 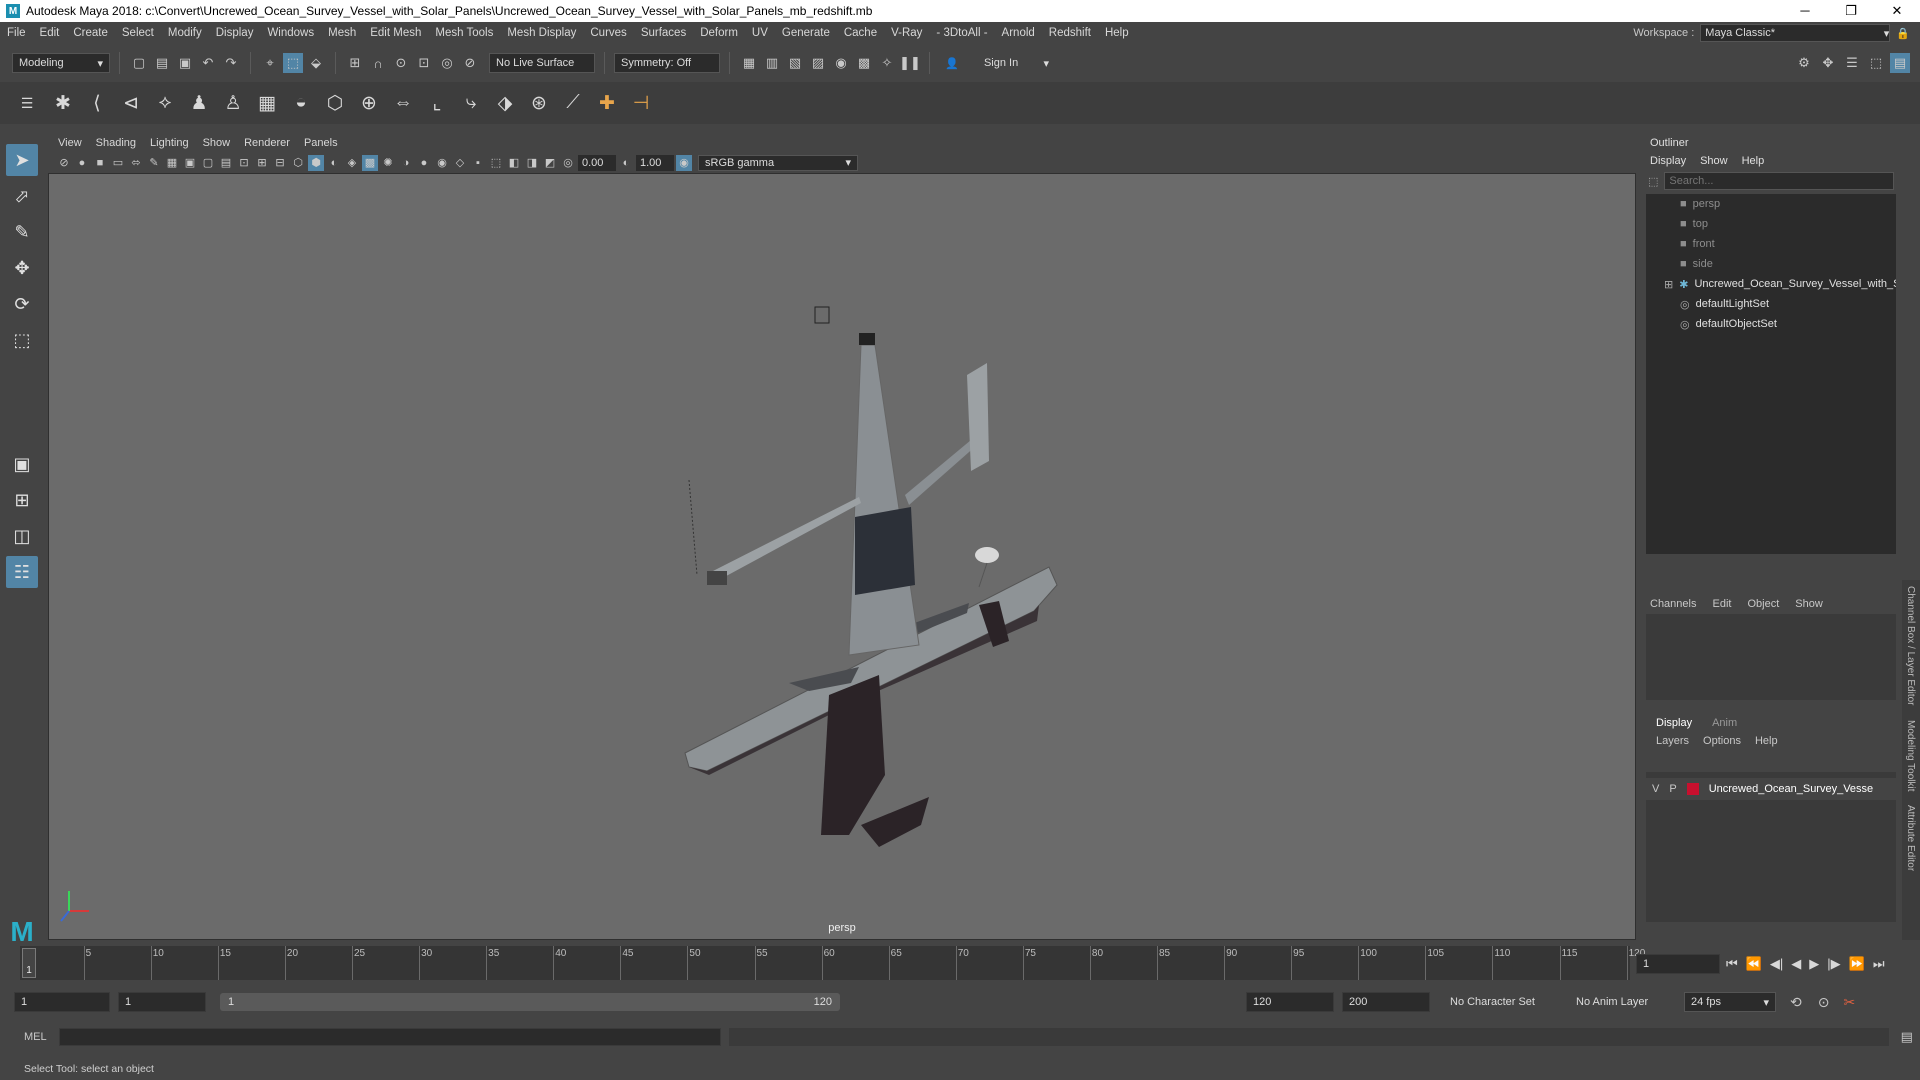 What do you see at coordinates (1766, 741) in the screenshot?
I see `layer-menu-help: Help` at bounding box center [1766, 741].